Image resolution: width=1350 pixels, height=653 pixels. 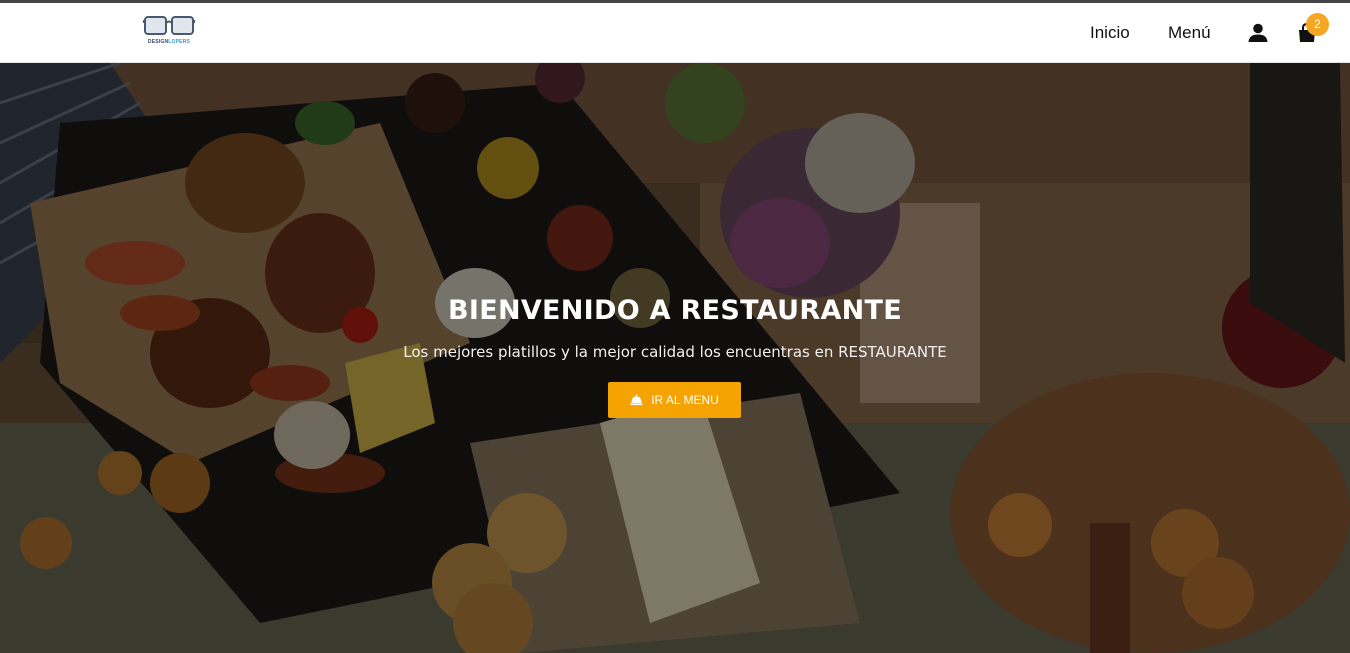 I want to click on go-to-menu-button: IR AL MENU, so click(x=674, y=400).